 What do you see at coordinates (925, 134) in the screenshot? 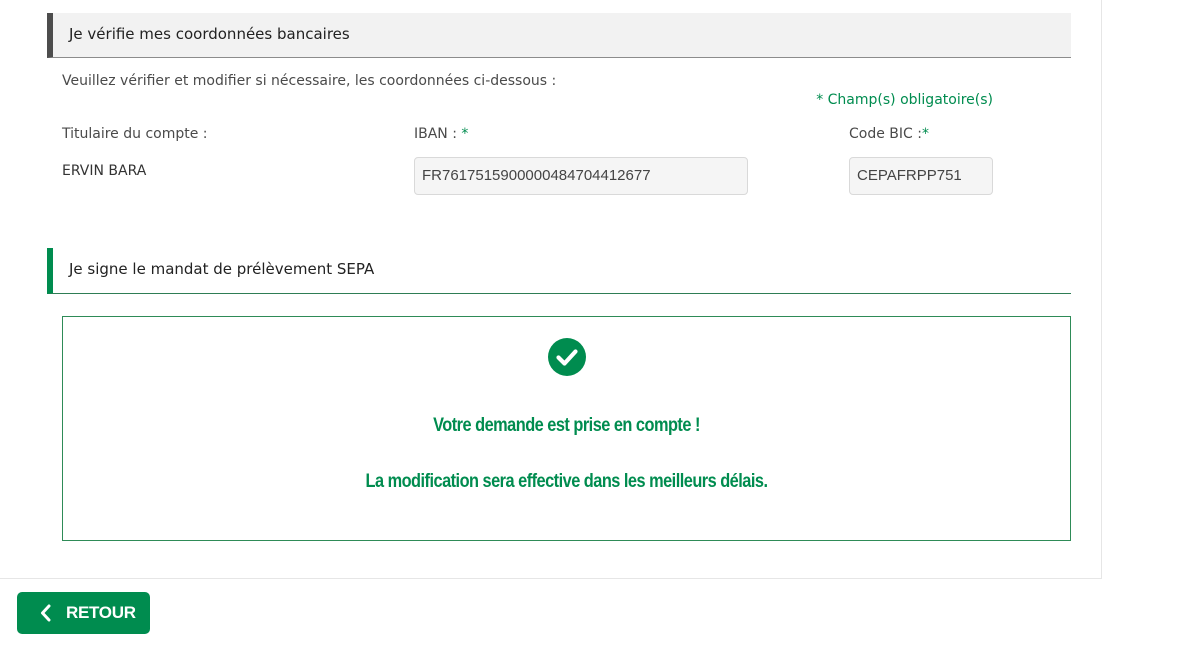
I see `bic-required-star: *` at bounding box center [925, 134].